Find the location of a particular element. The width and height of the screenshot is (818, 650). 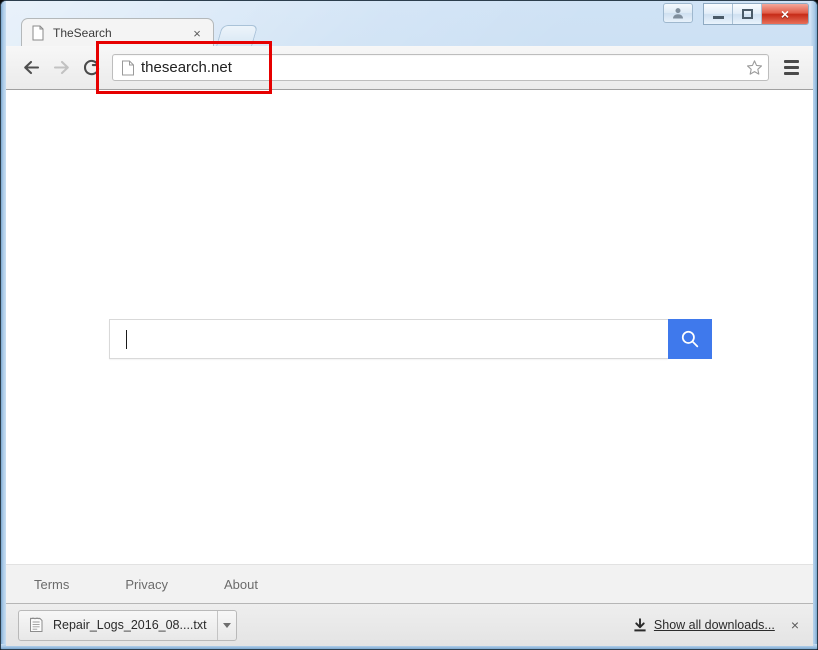

reload-button is located at coordinates (91, 68).